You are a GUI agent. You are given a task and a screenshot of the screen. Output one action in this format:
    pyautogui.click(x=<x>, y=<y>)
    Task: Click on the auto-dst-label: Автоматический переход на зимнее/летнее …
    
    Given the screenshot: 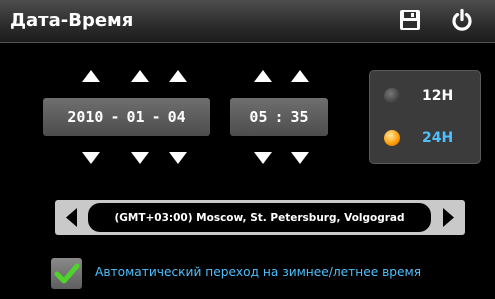 What is the action you would take?
    pyautogui.click(x=258, y=272)
    